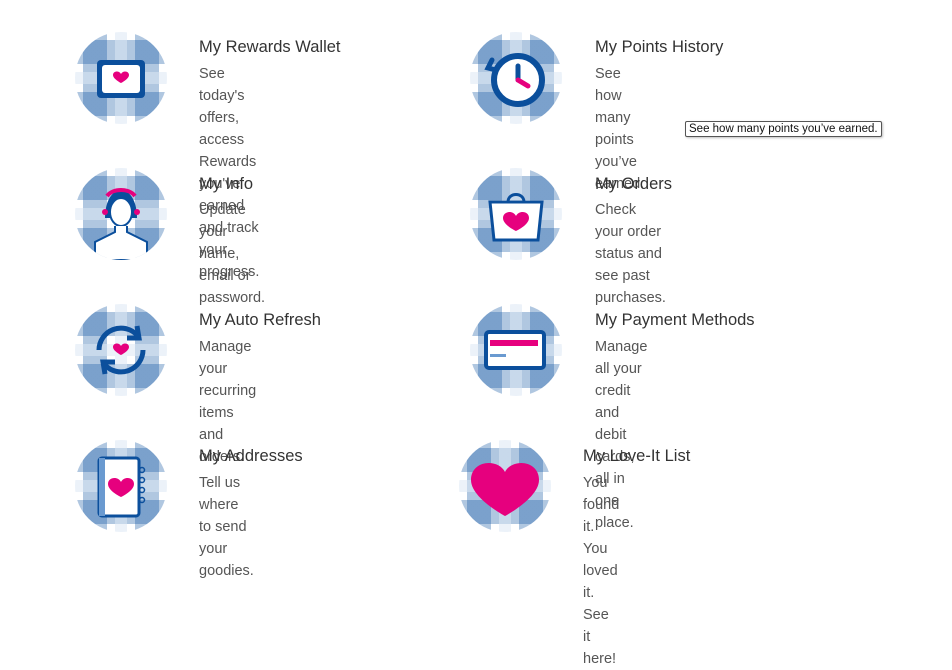 Image resolution: width=952 pixels, height=670 pixels. Describe the element at coordinates (516, 350) in the screenshot. I see `credit-card-icon` at that location.